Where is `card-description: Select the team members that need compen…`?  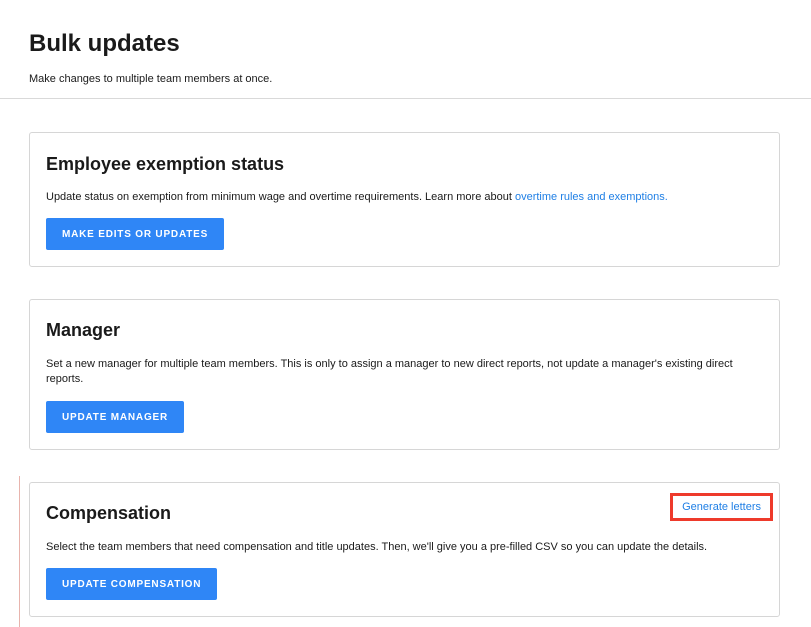
card-description: Select the team members that need compen… is located at coordinates (377, 547).